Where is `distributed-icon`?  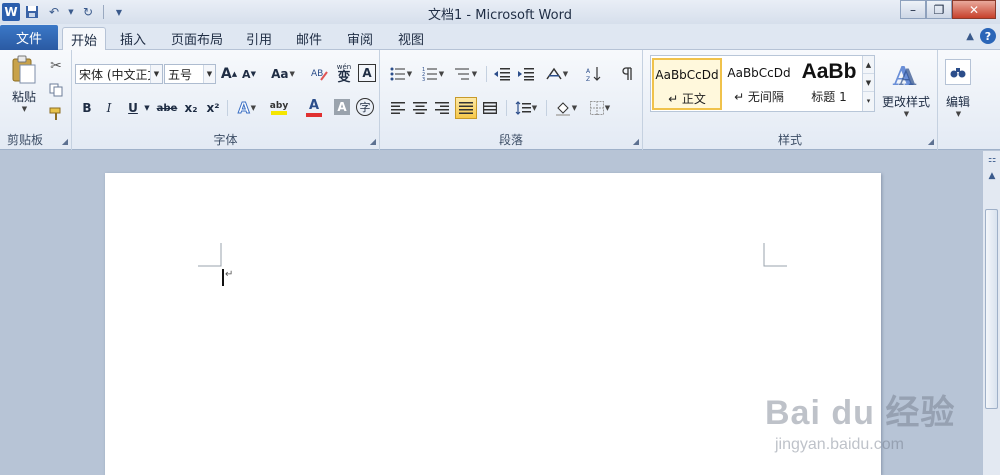
distributed-icon is located at coordinates (490, 108).